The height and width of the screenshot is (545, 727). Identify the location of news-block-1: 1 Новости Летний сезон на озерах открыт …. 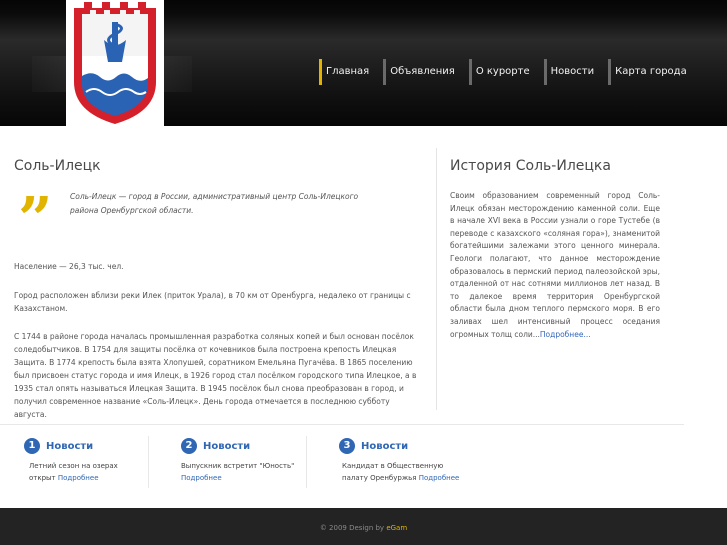
(83, 466).